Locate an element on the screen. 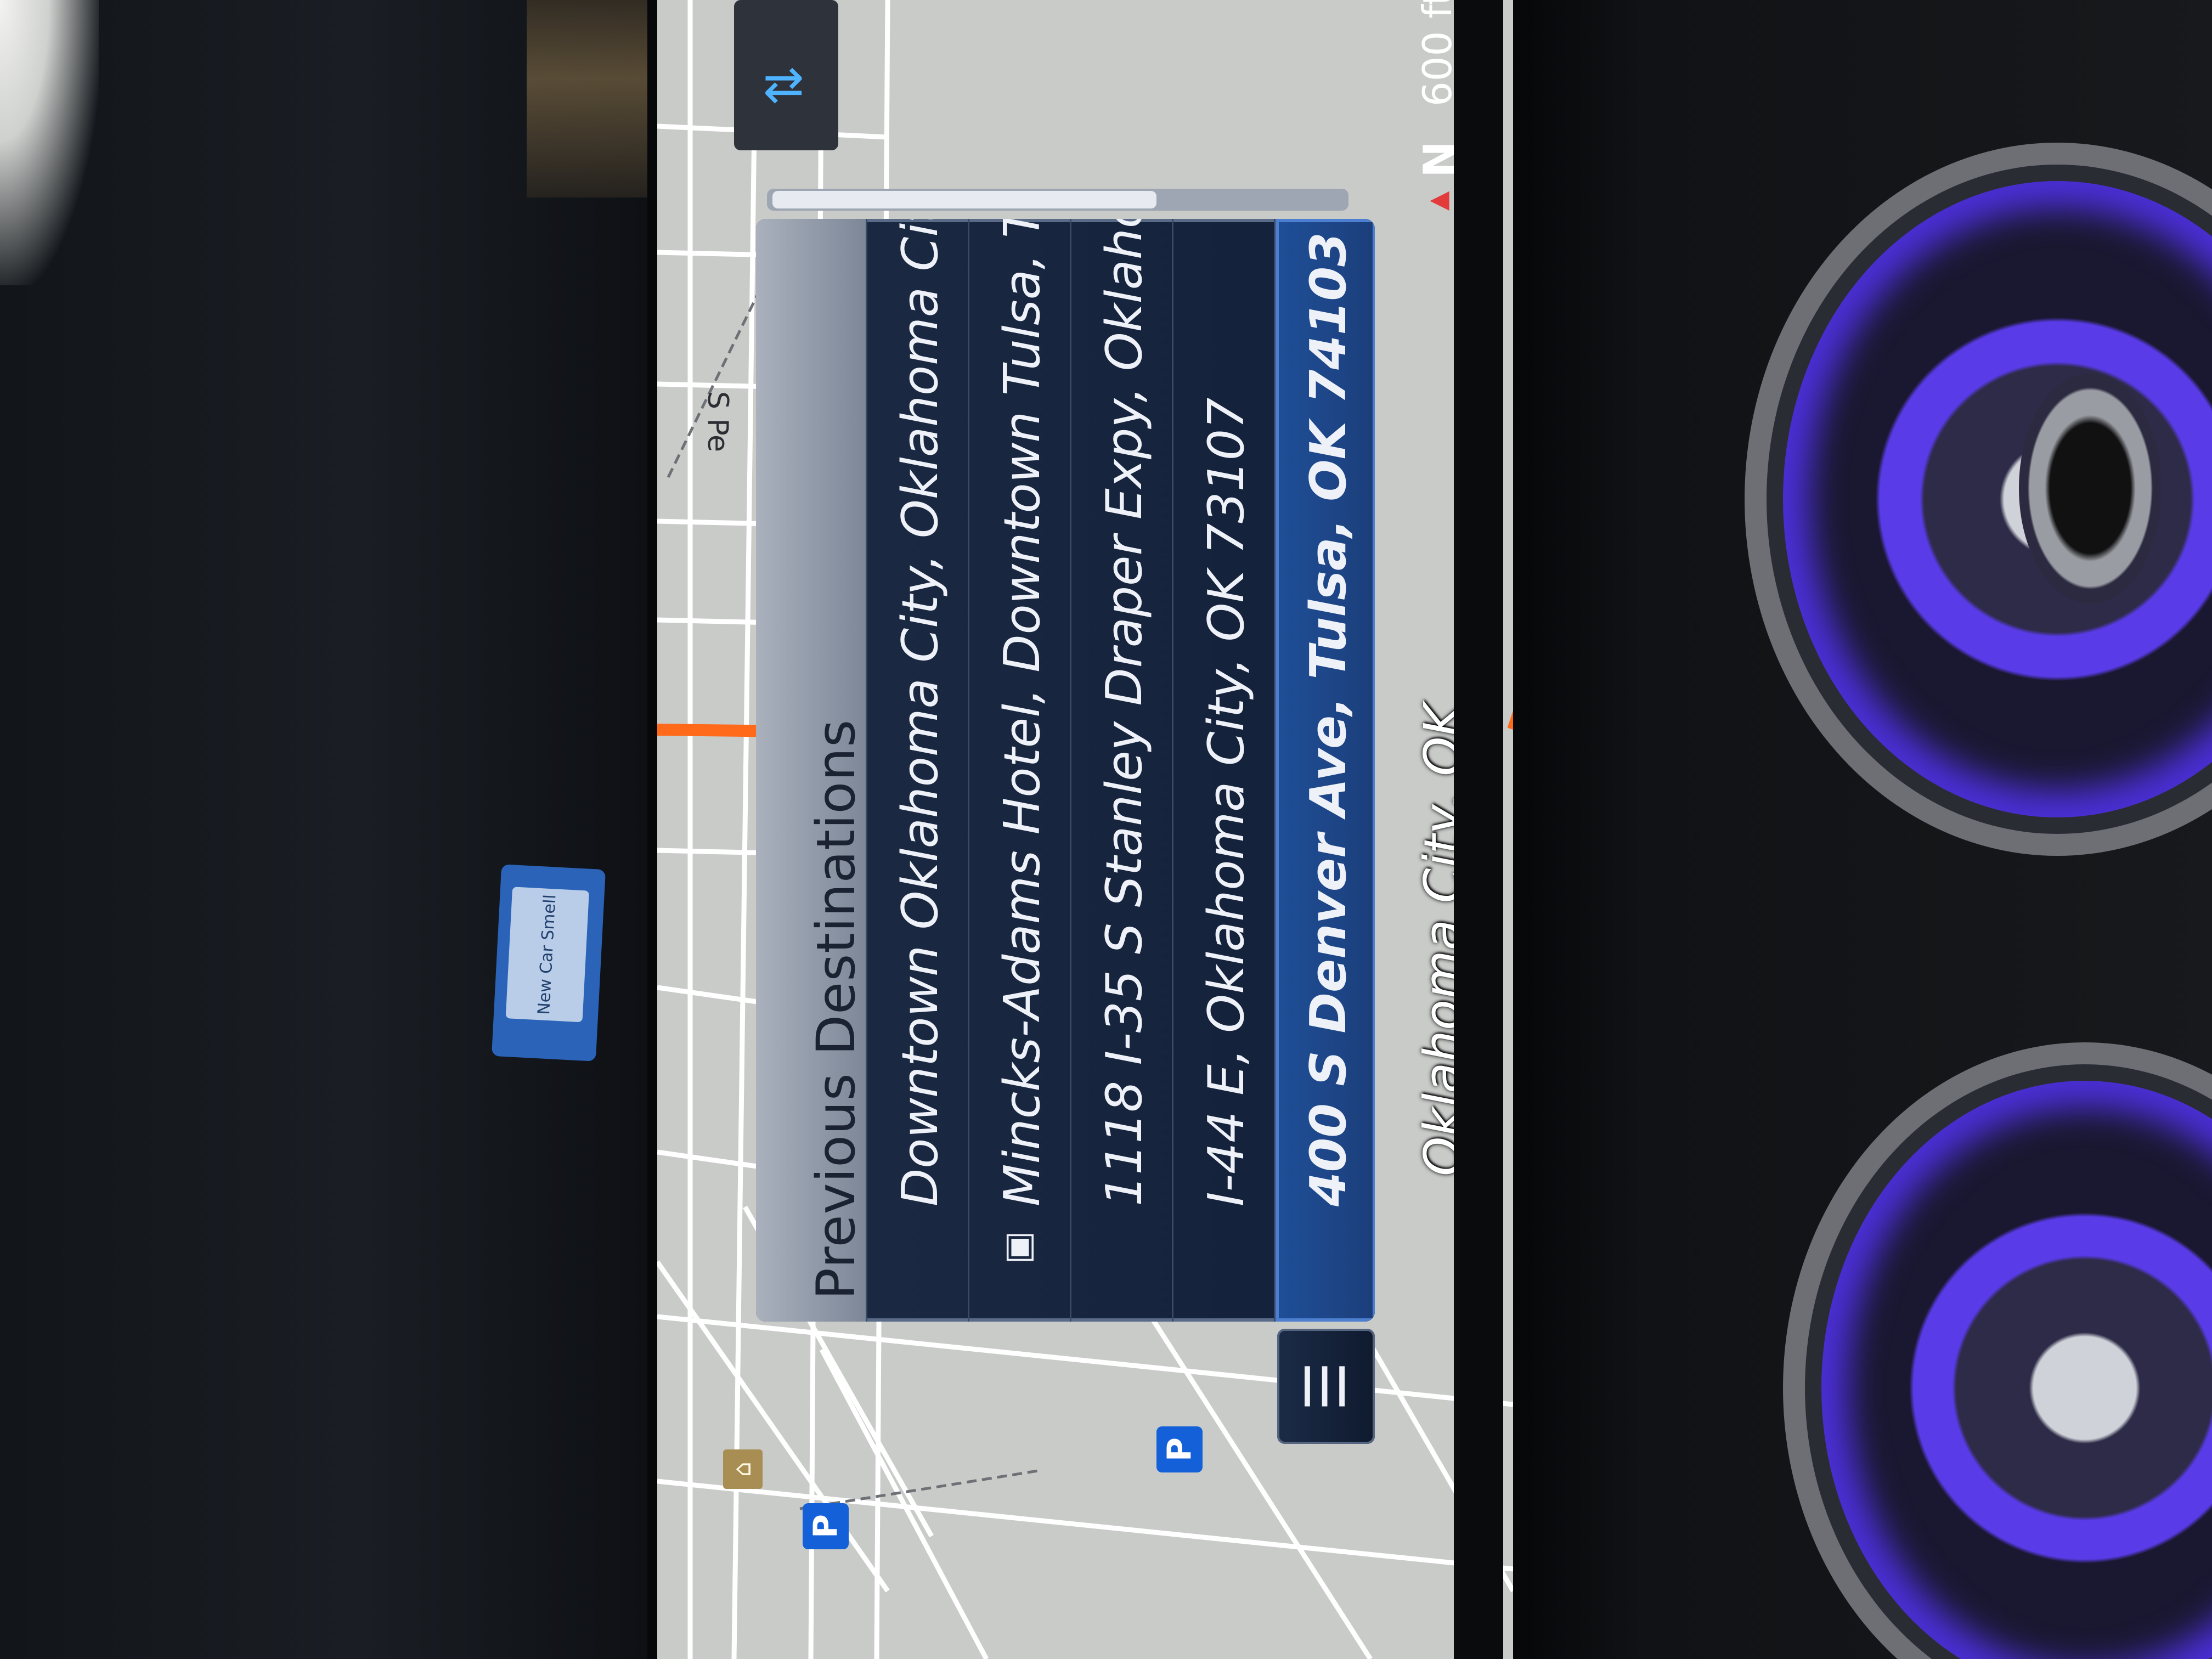 This screenshot has width=2212, height=1659. menu-button: ☰ is located at coordinates (1326, 1386).